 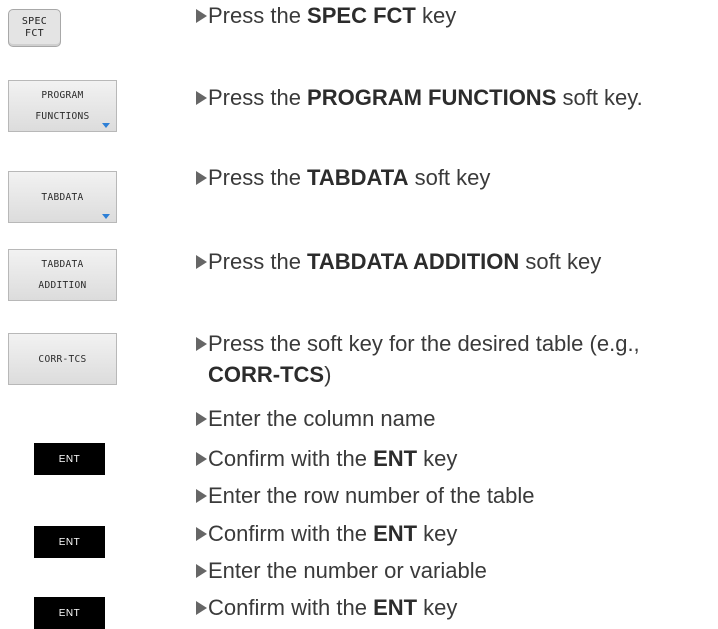 What do you see at coordinates (454, 570) in the screenshot?
I see `step-enter-number-or-variable: Enter the number or variable` at bounding box center [454, 570].